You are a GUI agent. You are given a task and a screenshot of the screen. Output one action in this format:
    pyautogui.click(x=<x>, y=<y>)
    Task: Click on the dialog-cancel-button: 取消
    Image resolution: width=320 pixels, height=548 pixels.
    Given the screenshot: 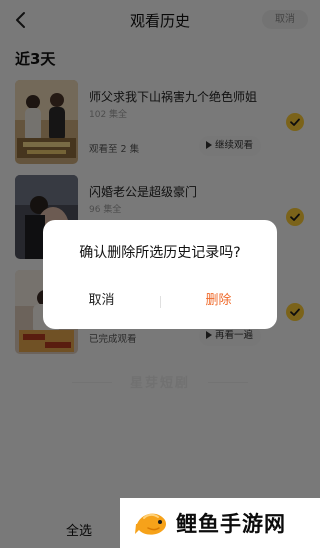 What is the action you would take?
    pyautogui.click(x=101, y=301)
    